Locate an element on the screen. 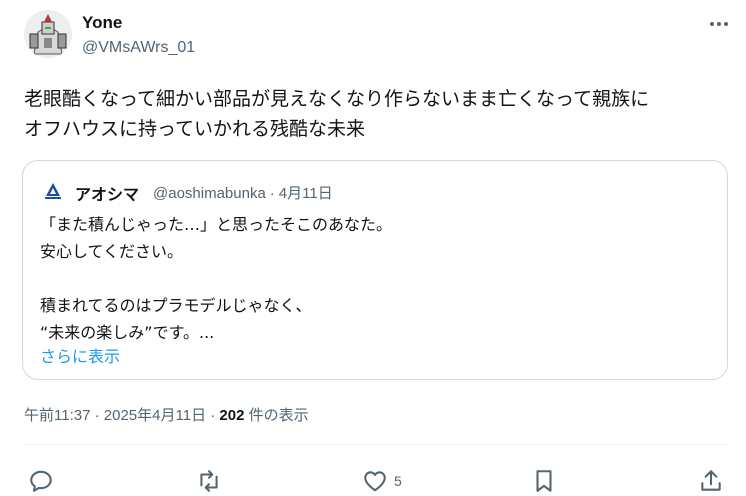  author-handle: @VMsAWrs_01 is located at coordinates (138, 48).